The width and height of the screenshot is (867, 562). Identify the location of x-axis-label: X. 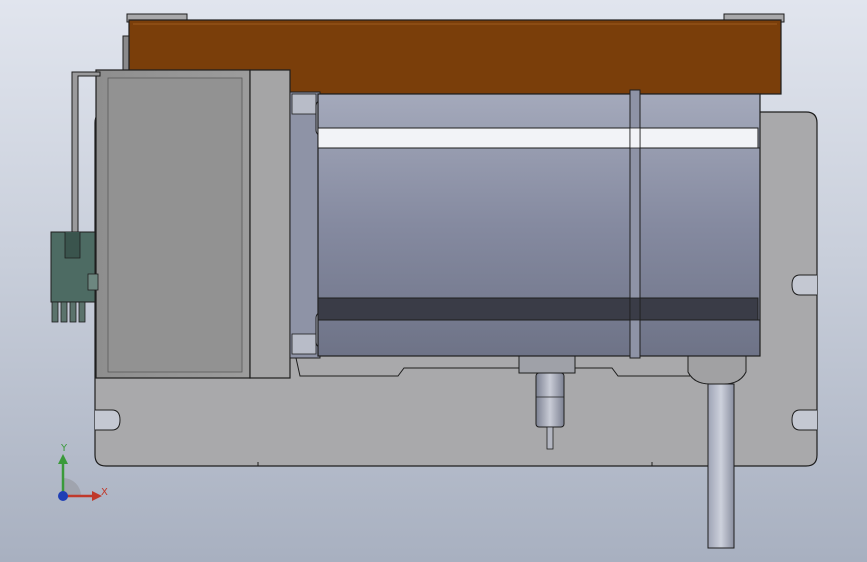
(104, 492).